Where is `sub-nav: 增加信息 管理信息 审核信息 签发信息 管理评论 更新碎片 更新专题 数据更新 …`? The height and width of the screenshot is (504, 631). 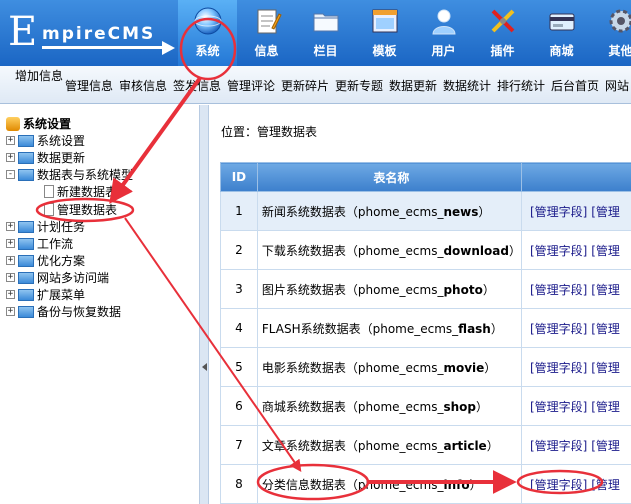 sub-nav: 增加信息 管理信息 审核信息 签发信息 管理评论 更新碎片 更新专题 数据更新 … is located at coordinates (315, 85).